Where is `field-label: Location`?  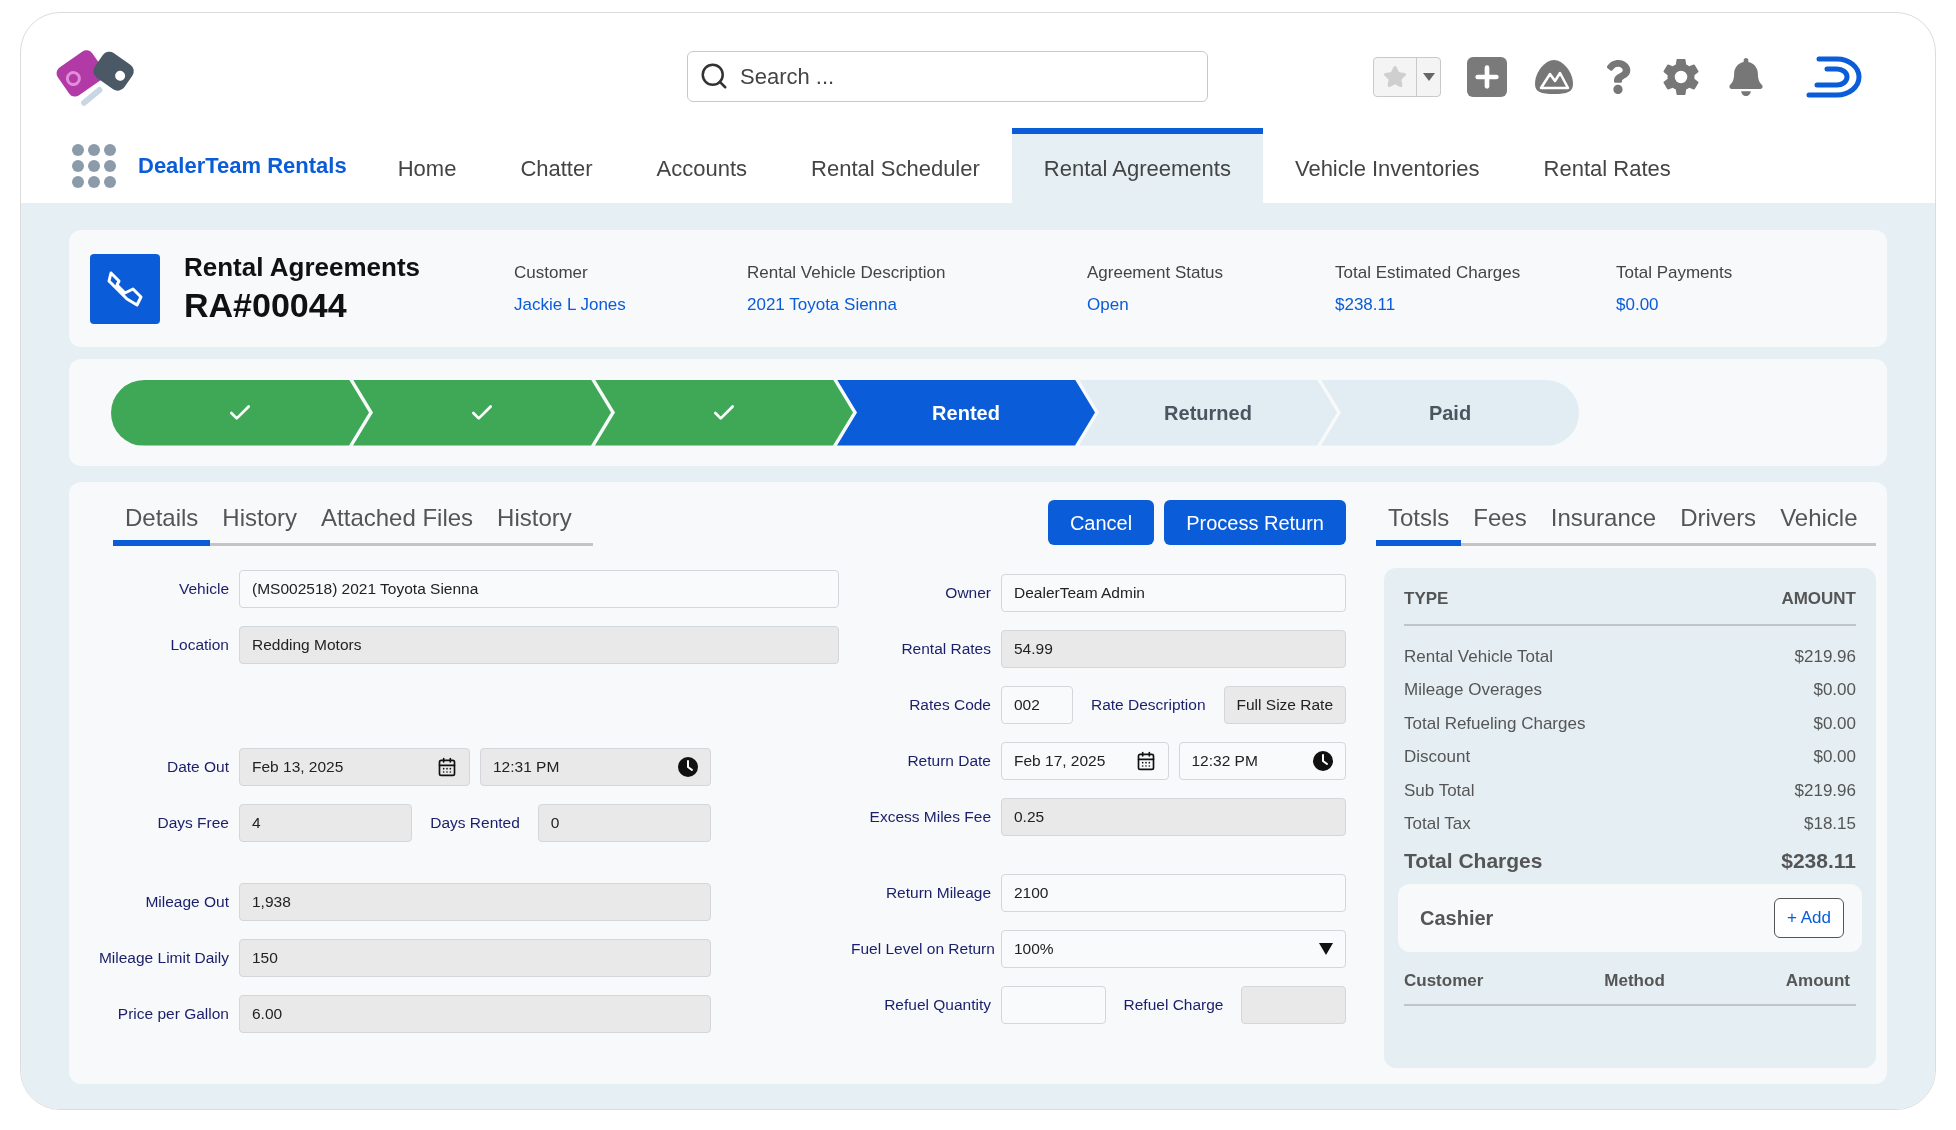
field-label: Location is located at coordinates (199, 645).